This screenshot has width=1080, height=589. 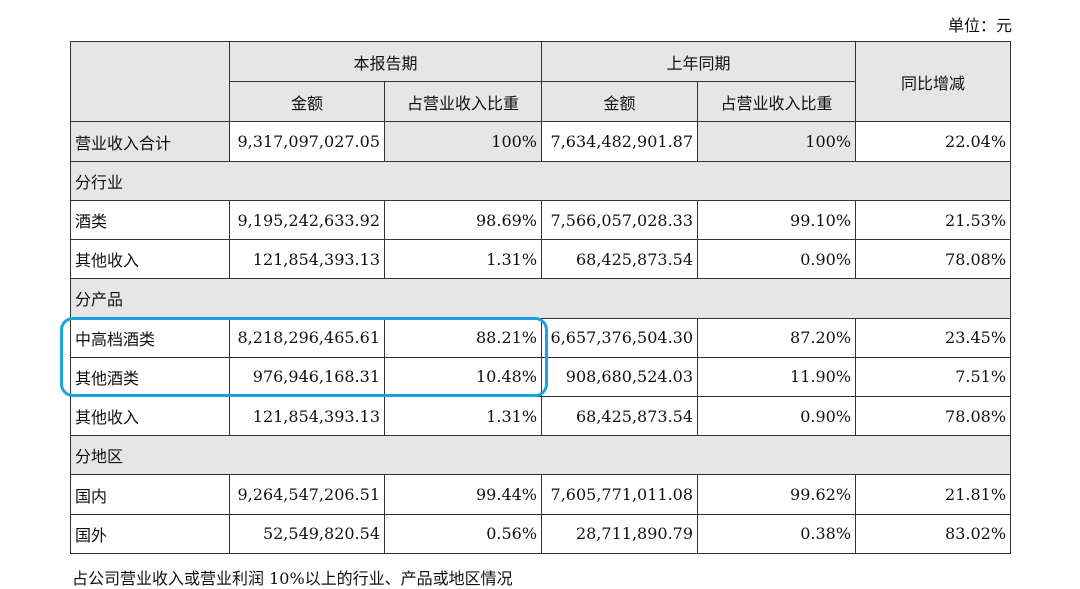 What do you see at coordinates (620, 534) in the screenshot?
I see `prev-amount-cell: 28,711,890.79` at bounding box center [620, 534].